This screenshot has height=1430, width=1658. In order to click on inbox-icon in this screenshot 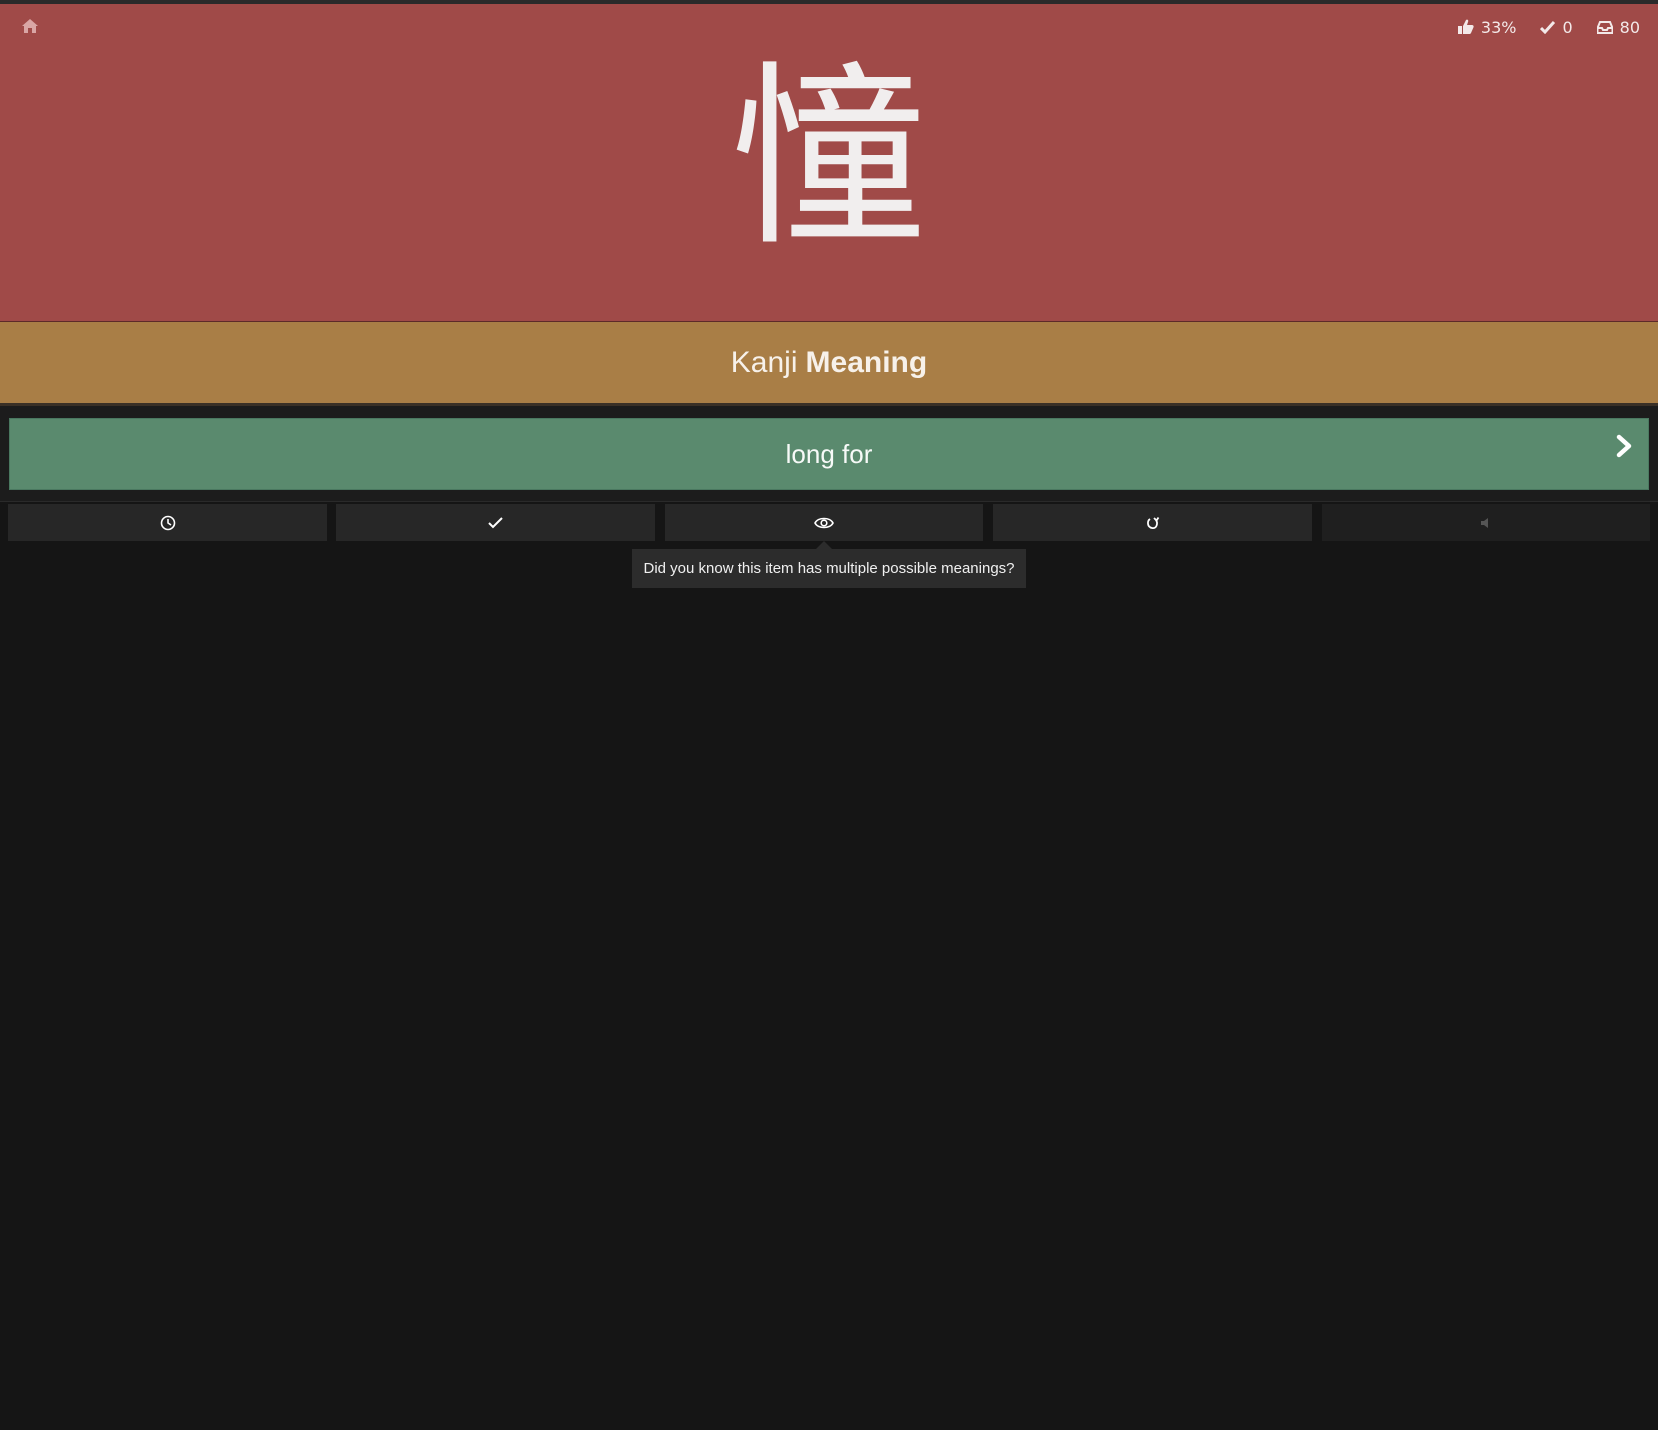, I will do `click(1604, 27)`.